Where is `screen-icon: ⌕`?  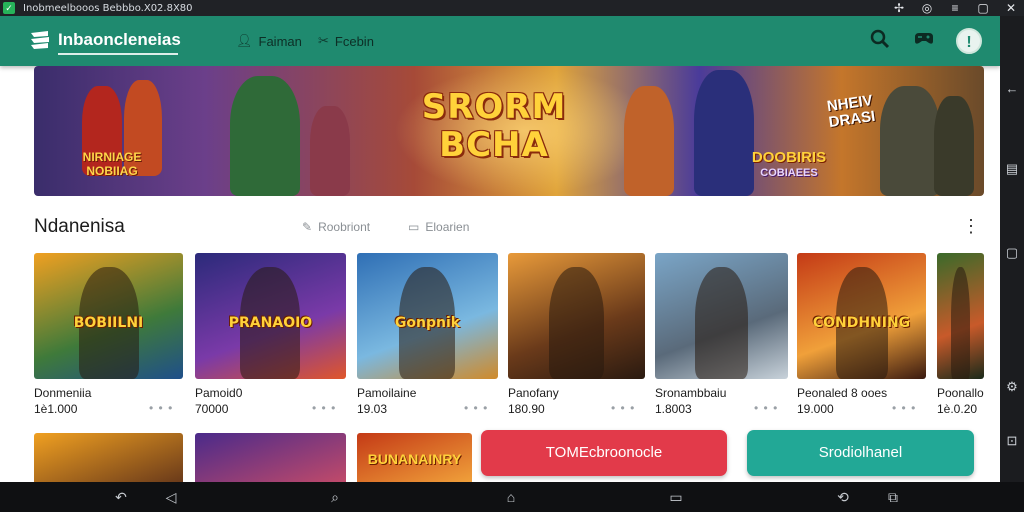
screen-icon: ⌕ is located at coordinates (335, 497).